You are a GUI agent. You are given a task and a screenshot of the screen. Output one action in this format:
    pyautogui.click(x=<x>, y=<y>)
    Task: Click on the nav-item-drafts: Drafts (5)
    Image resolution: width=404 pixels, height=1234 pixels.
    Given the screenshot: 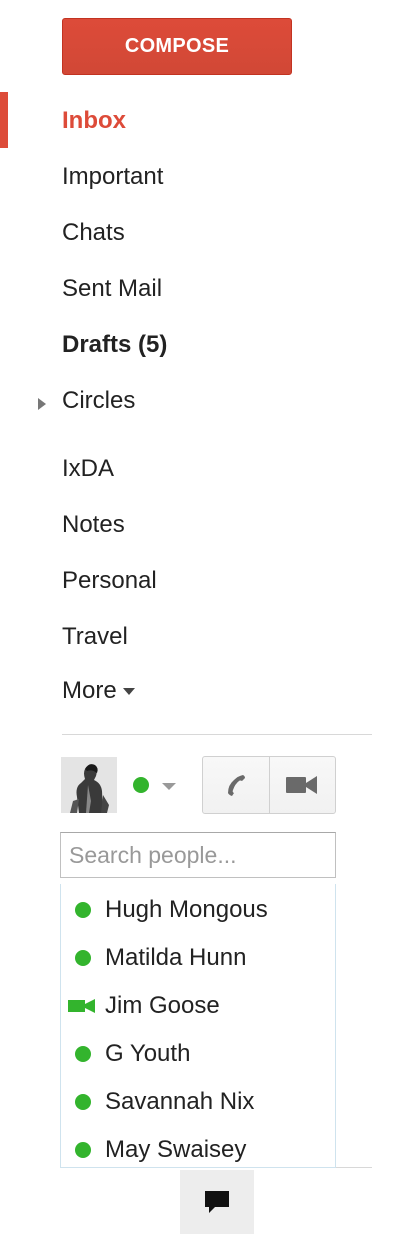 What is the action you would take?
    pyautogui.click(x=114, y=345)
    